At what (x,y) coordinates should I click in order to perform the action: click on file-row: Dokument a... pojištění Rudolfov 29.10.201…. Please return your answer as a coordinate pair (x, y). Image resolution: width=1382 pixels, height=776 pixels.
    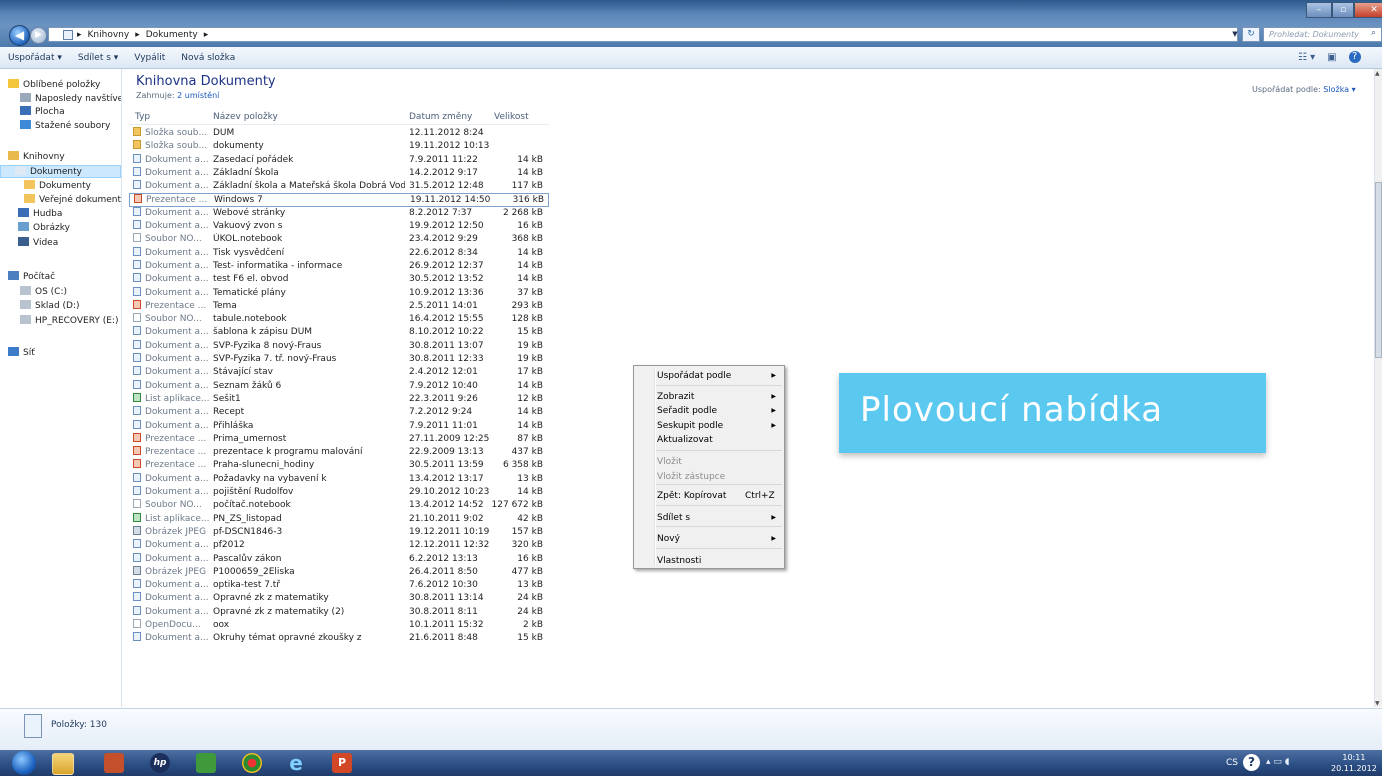
    Looking at the image, I should click on (339, 492).